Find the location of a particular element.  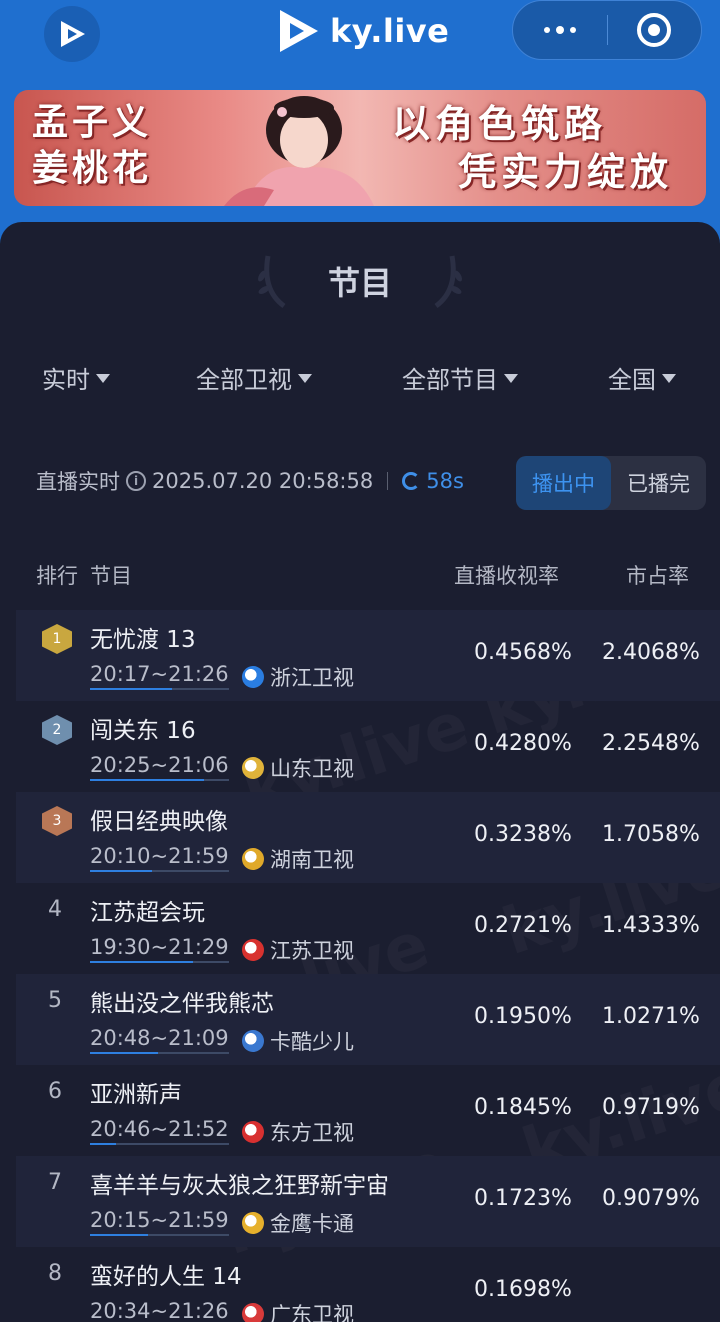

live-rating: 0.3238% is located at coordinates (523, 834).